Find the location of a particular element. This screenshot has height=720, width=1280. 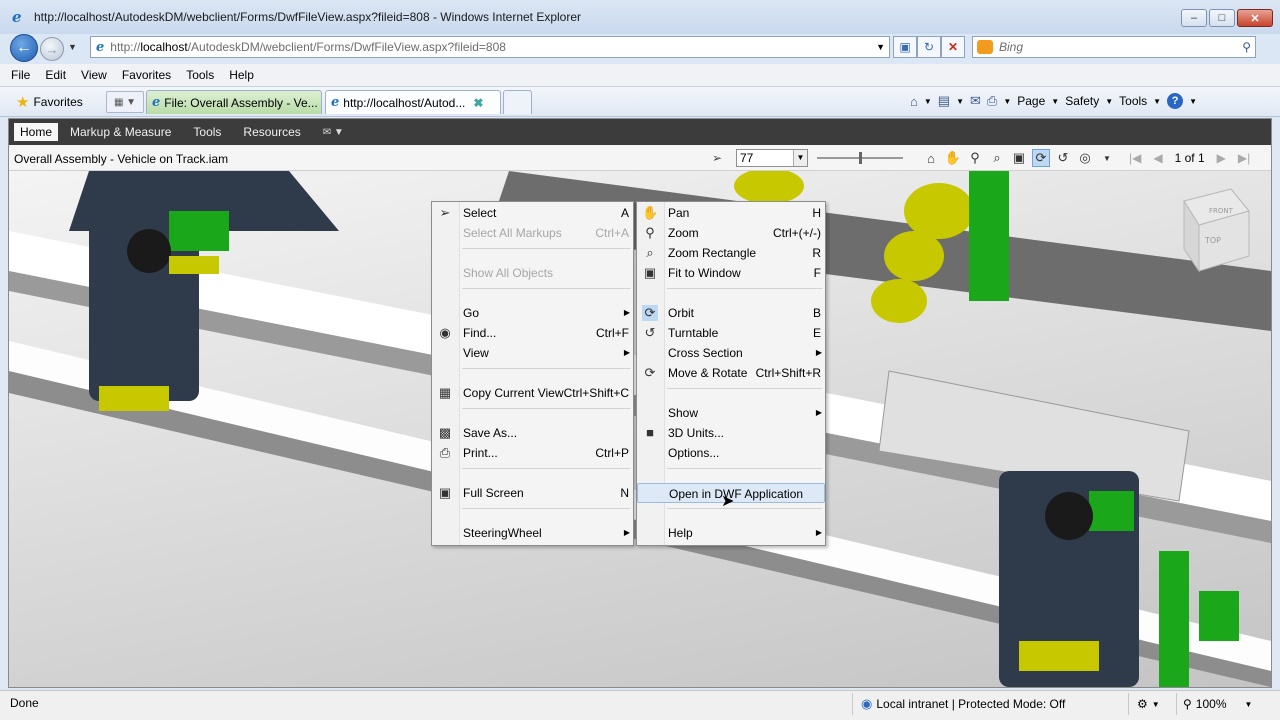

menu-item-show: Show ▶ is located at coordinates (731, 413).